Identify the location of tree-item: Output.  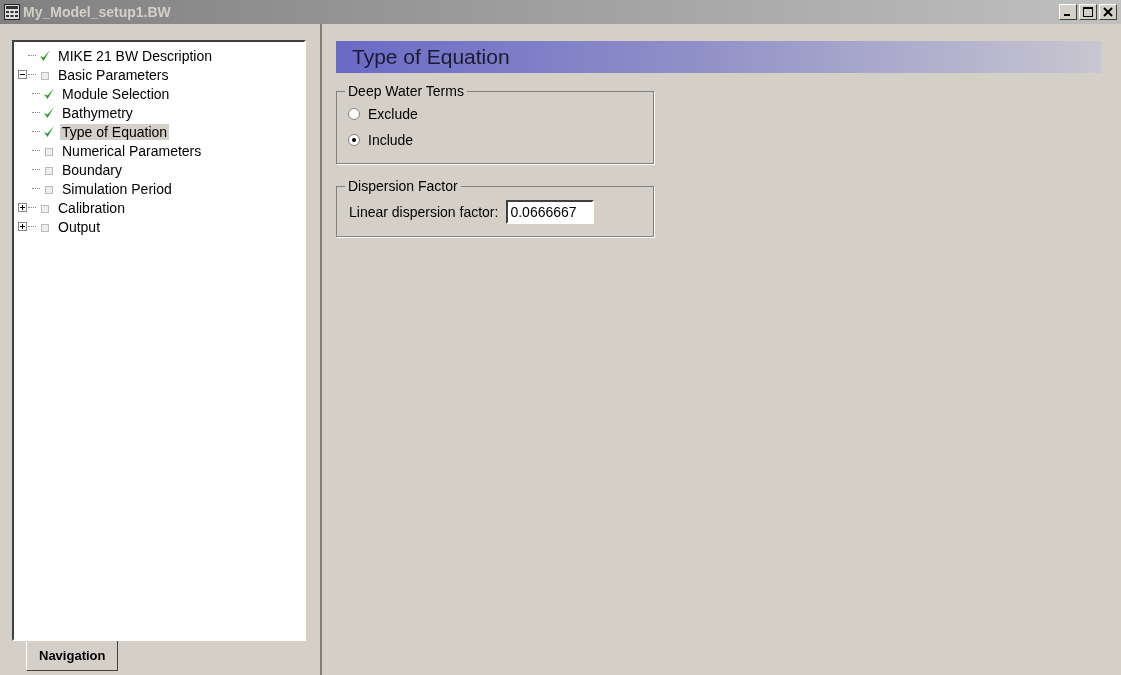
(79, 226).